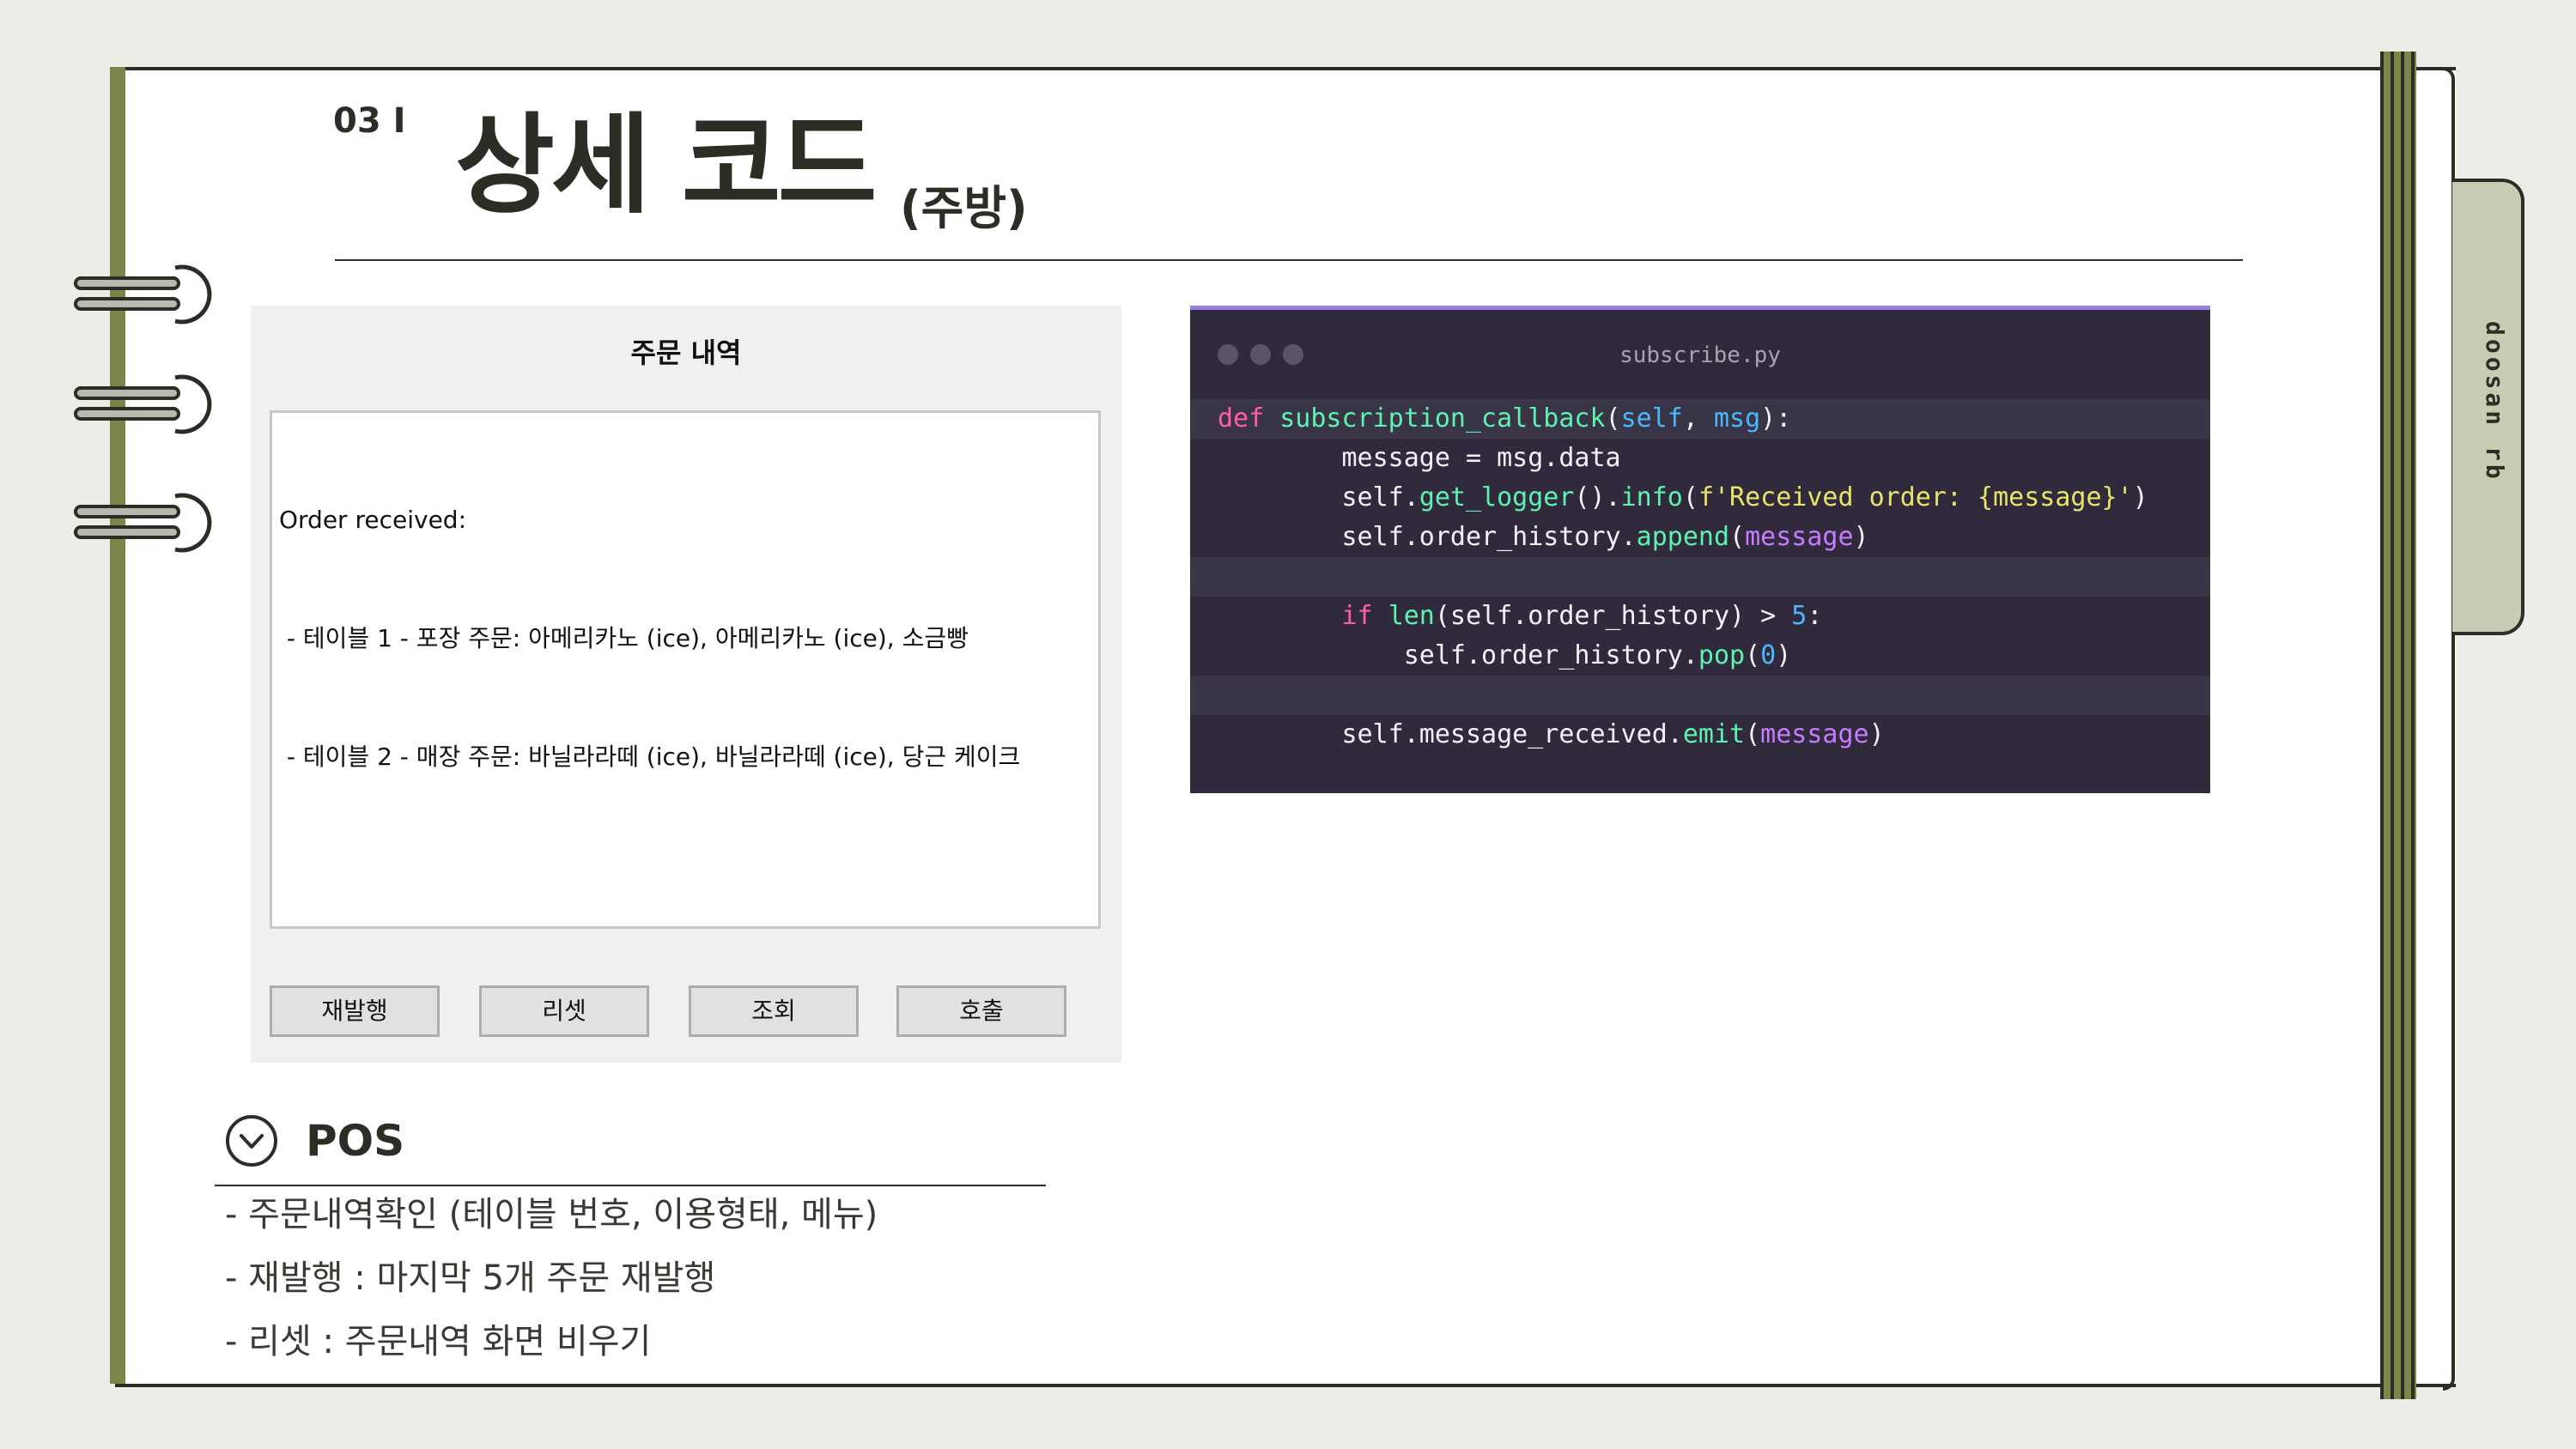 This screenshot has width=2576, height=1449. Describe the element at coordinates (564, 1011) in the screenshot. I see `reset-button: 리셋` at that location.